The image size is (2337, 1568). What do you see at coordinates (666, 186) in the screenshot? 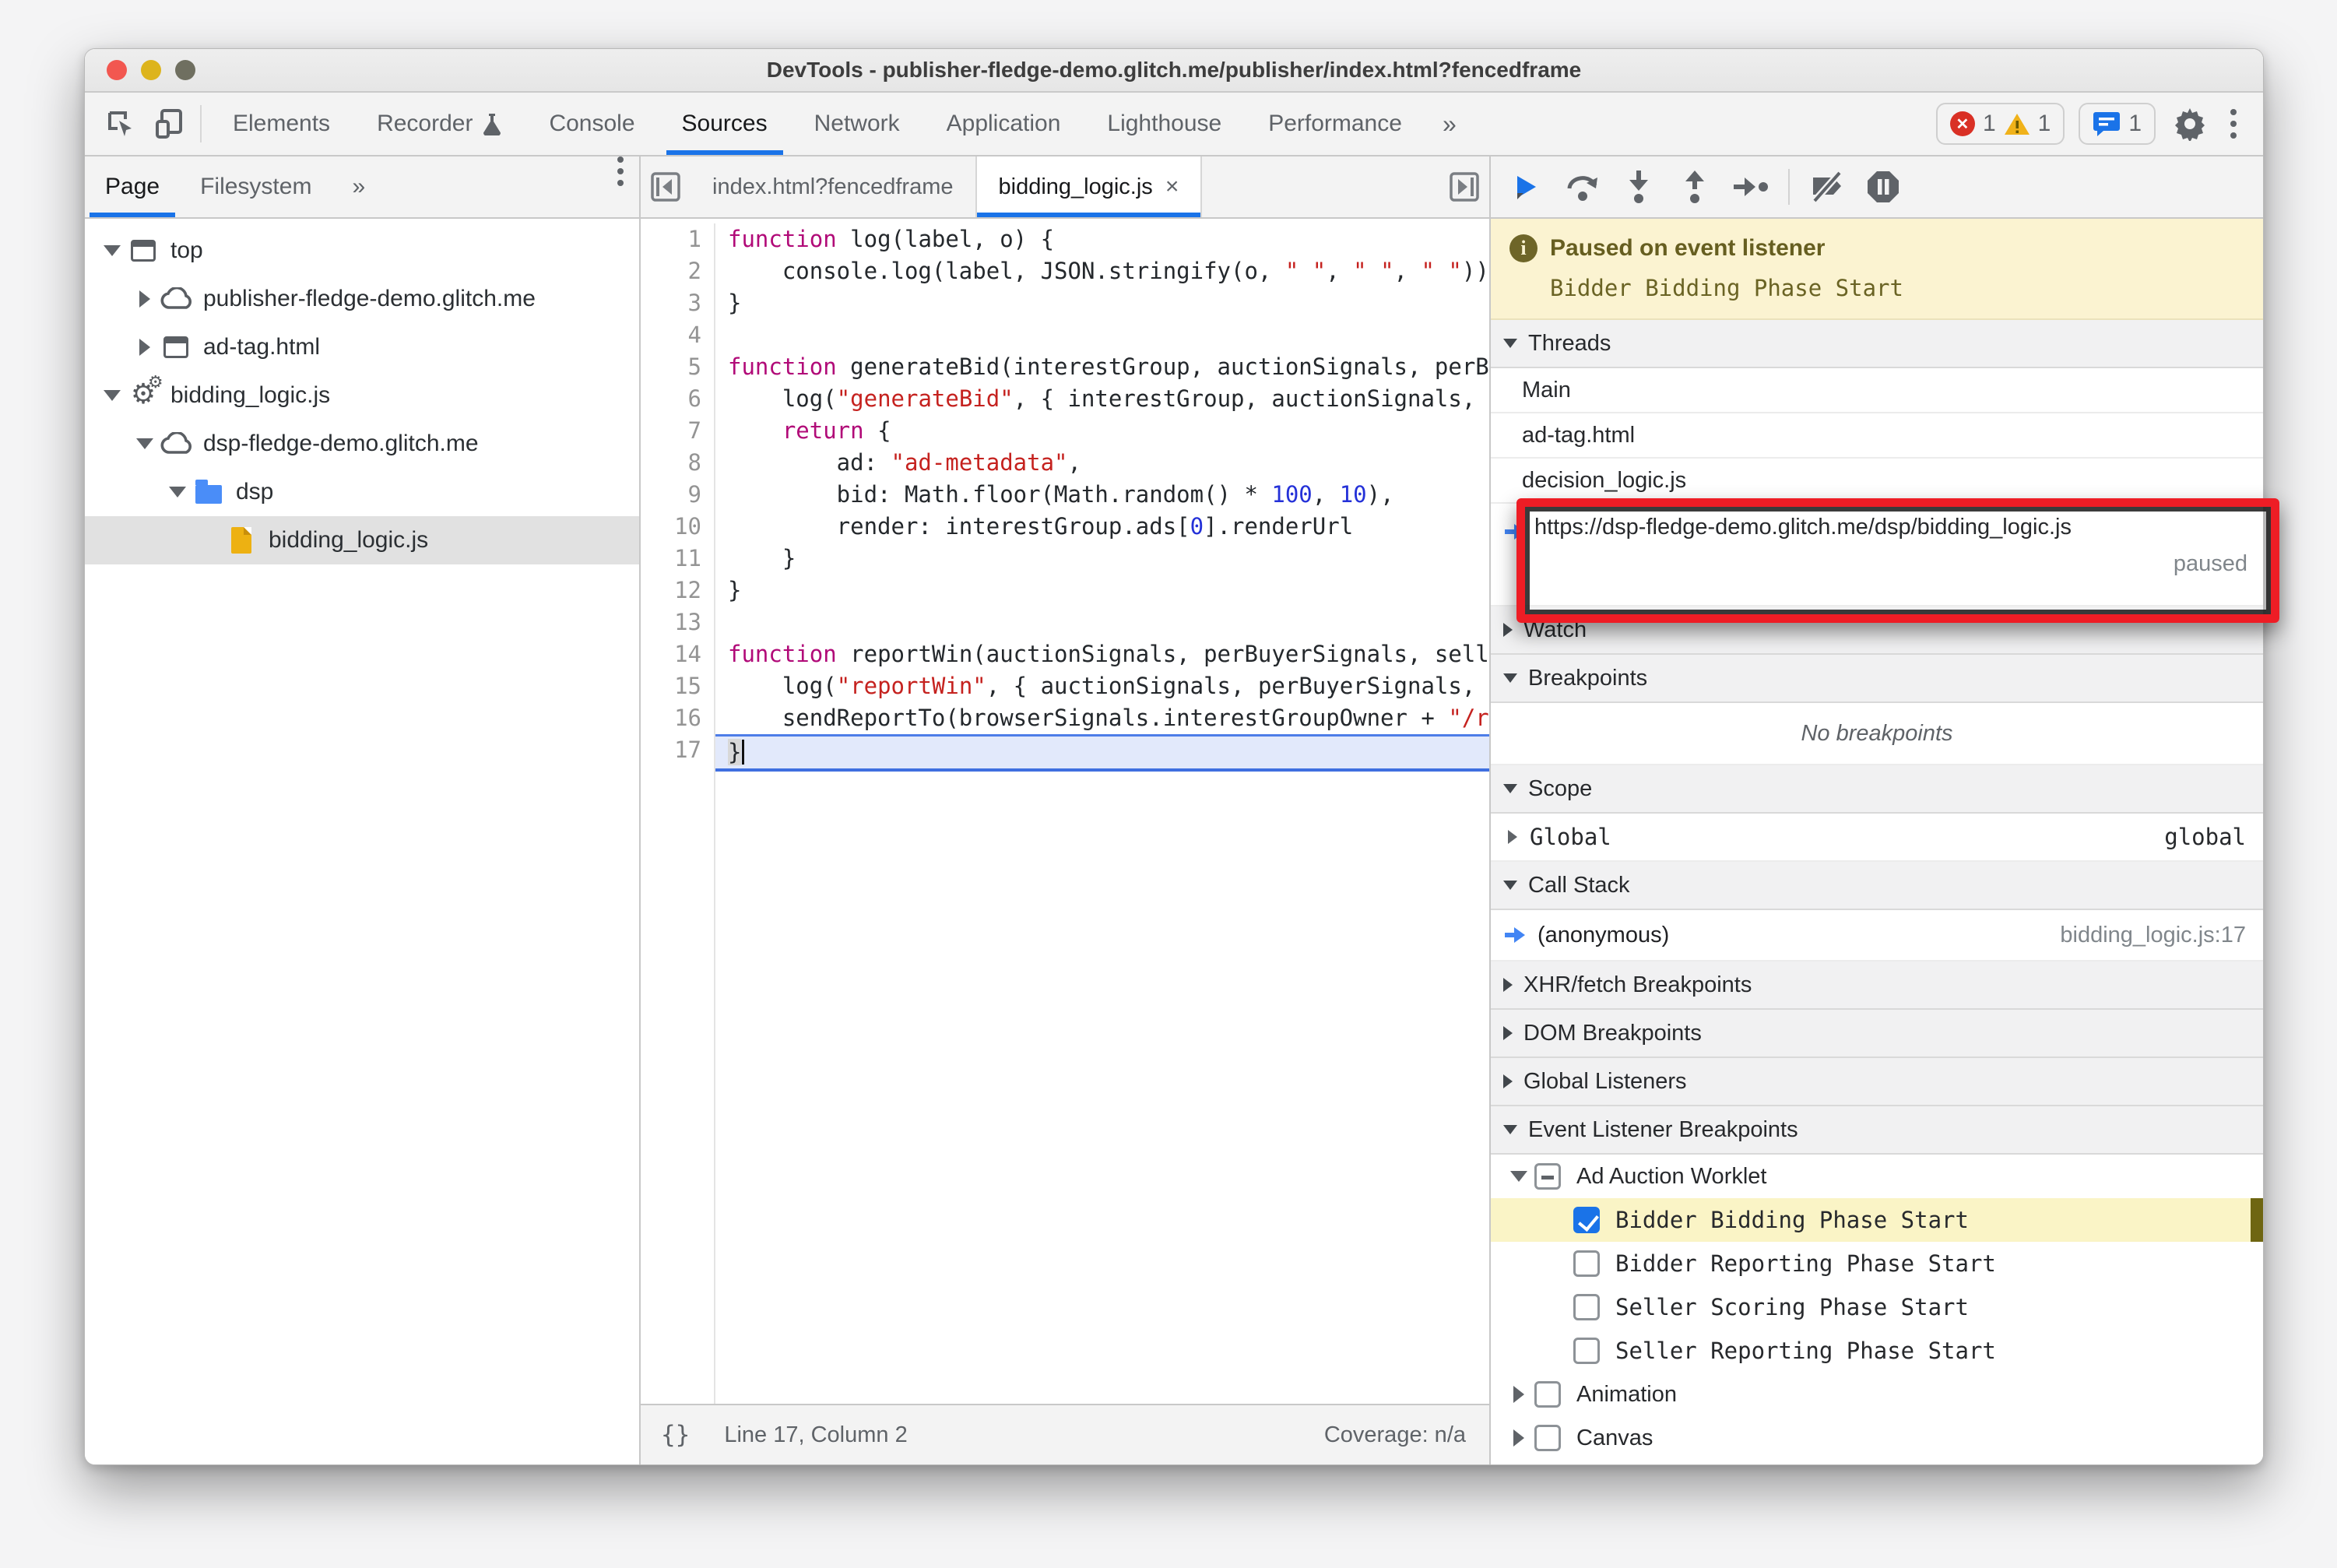
I see `scroll-tabs-left-icon` at bounding box center [666, 186].